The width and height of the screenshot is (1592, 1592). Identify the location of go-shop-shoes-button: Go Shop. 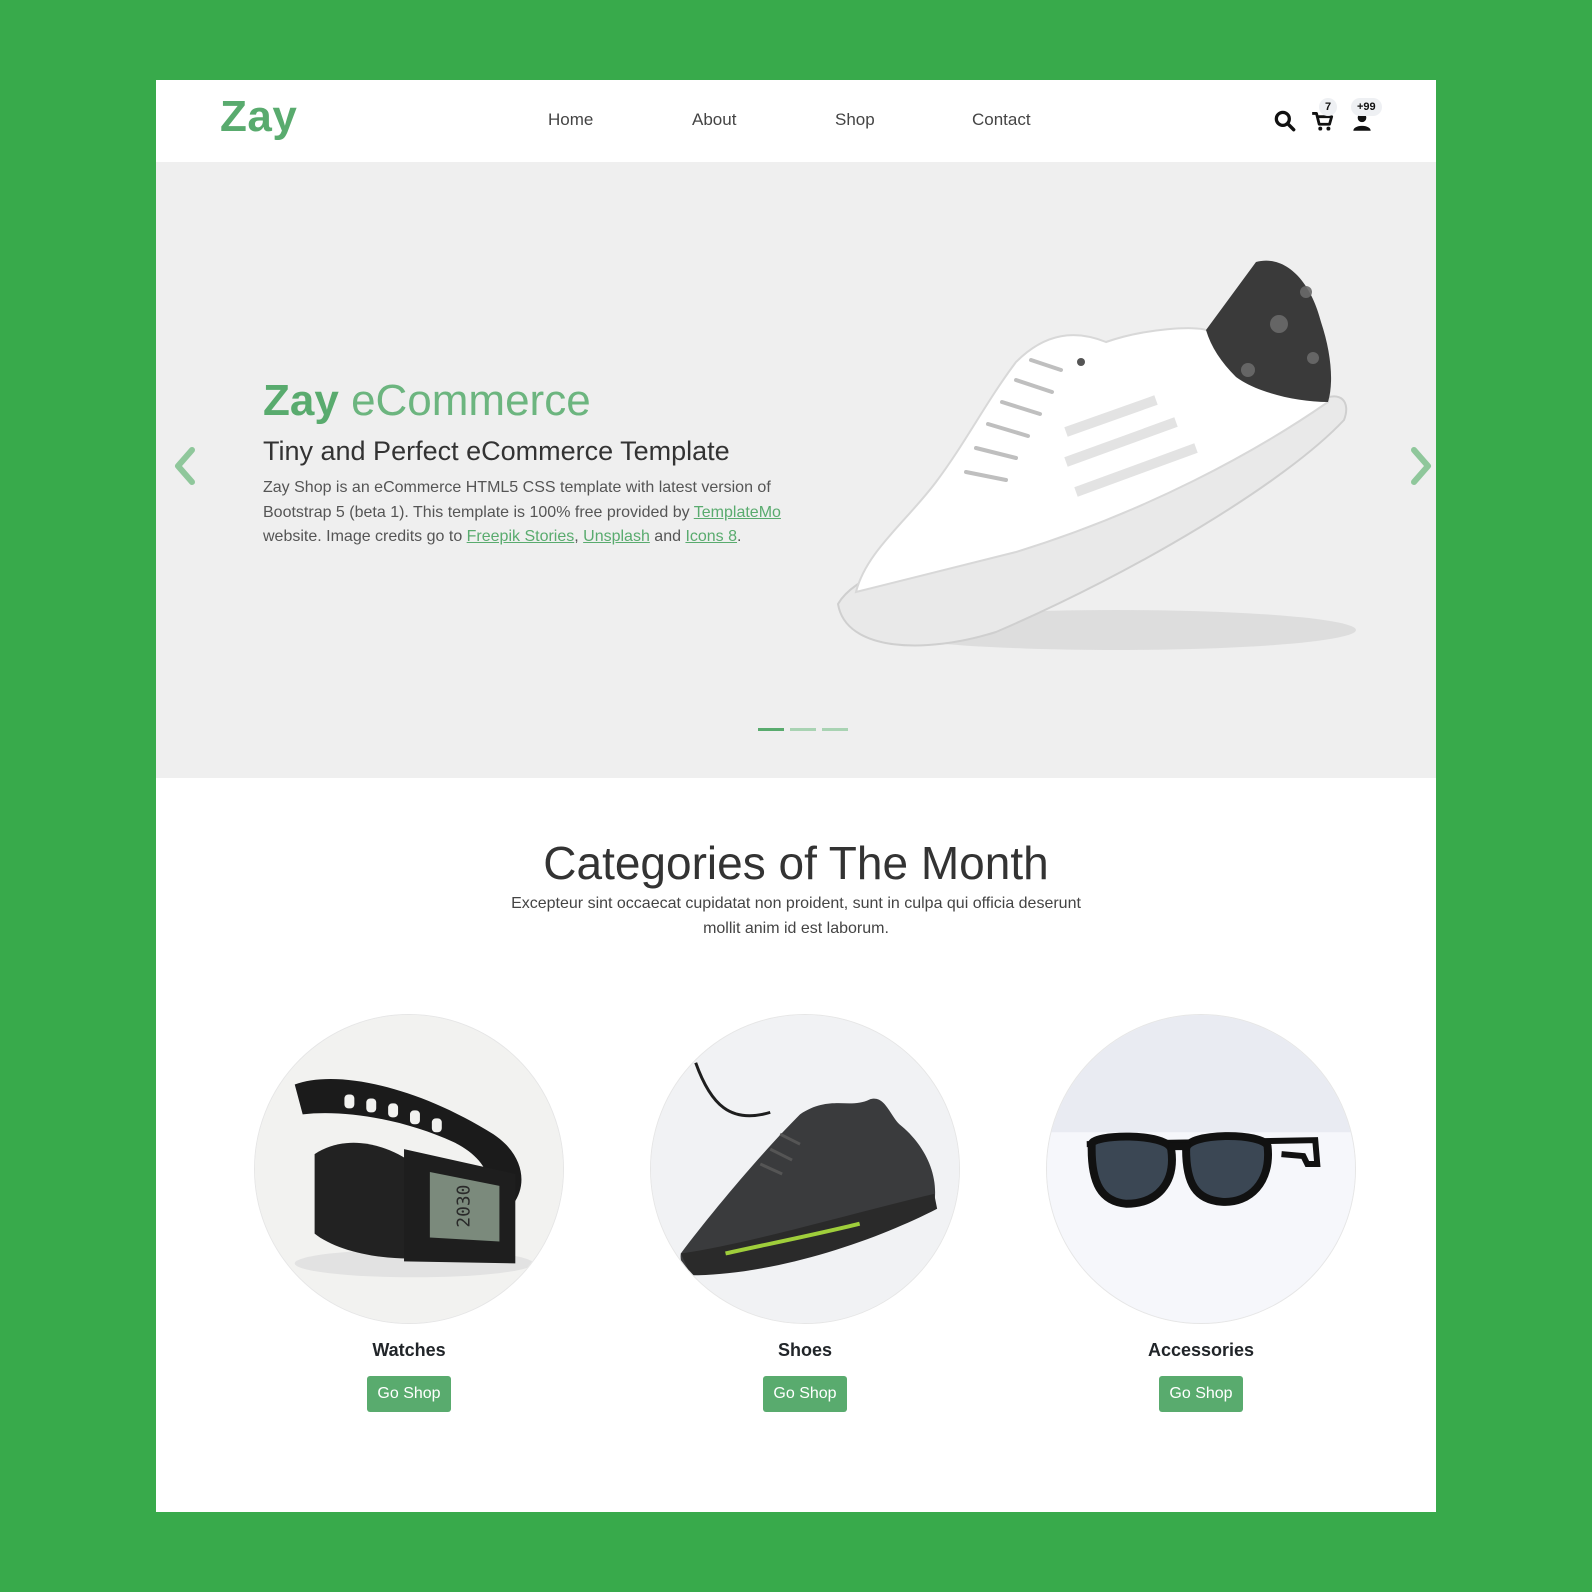
(805, 1394).